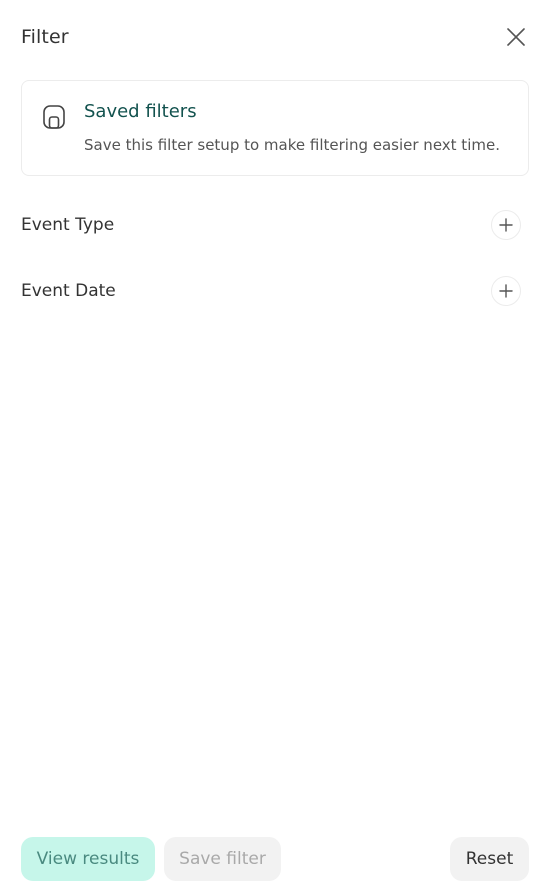 The image size is (545, 895). What do you see at coordinates (271, 225) in the screenshot?
I see `filter-row-event-type: Event Type` at bounding box center [271, 225].